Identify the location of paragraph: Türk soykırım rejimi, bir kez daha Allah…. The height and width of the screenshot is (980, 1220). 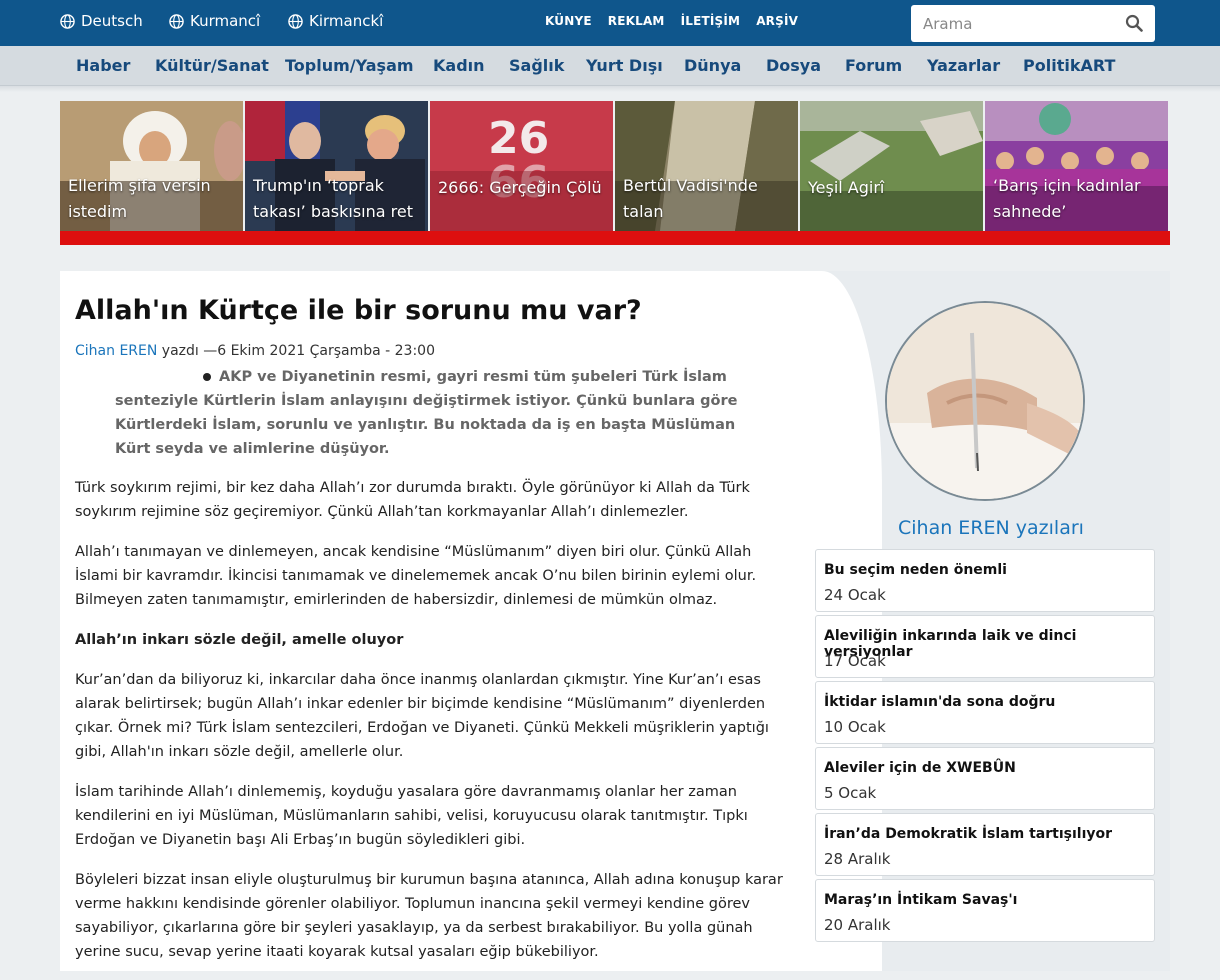
(412, 500).